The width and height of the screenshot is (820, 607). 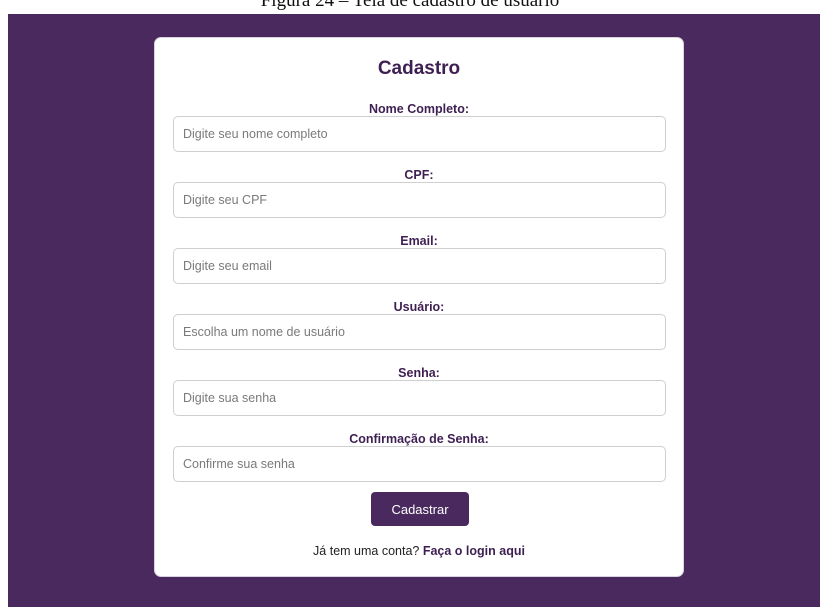 I want to click on figure-caption-text: Figura 24 – Tela de cadastro de usuário, so click(x=410, y=5).